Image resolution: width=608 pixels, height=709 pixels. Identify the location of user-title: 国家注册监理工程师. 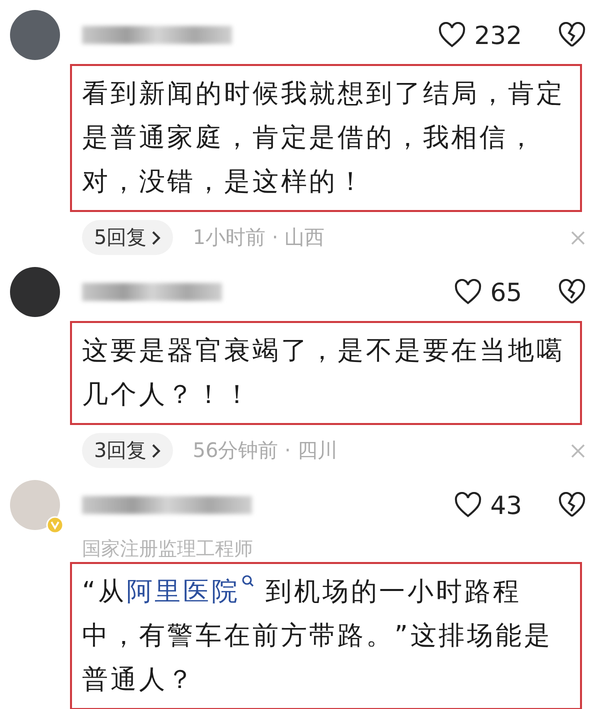
(168, 549).